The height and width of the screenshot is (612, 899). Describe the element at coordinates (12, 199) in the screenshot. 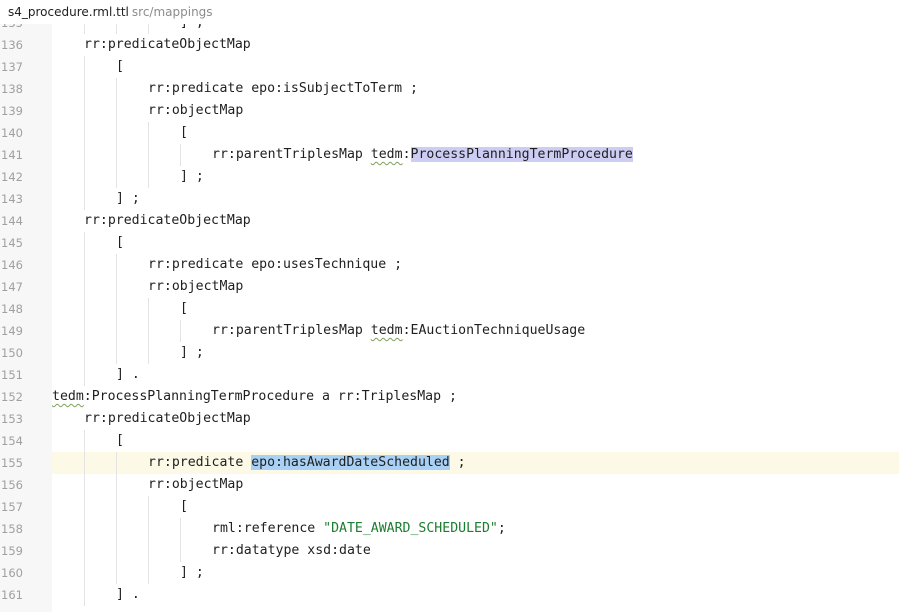

I see `line-number: 143` at that location.